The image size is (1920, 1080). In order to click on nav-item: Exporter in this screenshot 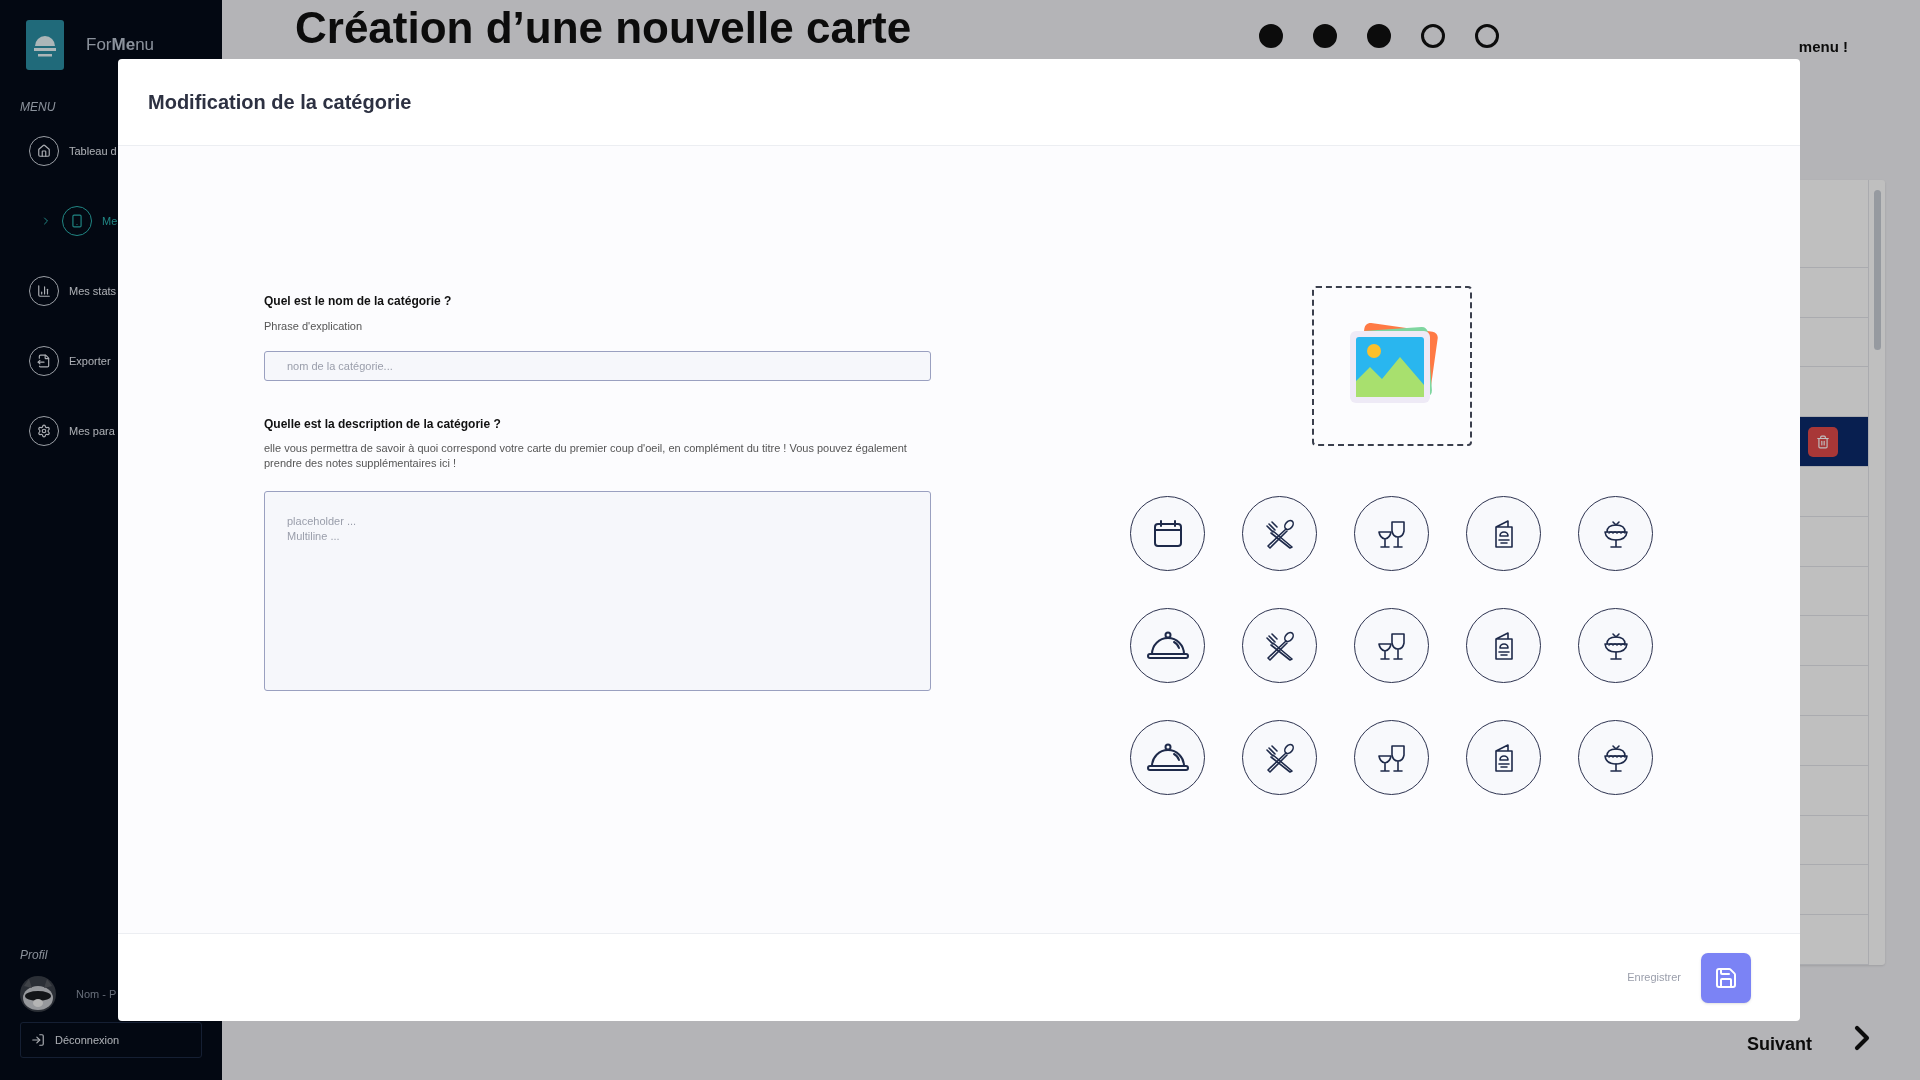, I will do `click(111, 361)`.